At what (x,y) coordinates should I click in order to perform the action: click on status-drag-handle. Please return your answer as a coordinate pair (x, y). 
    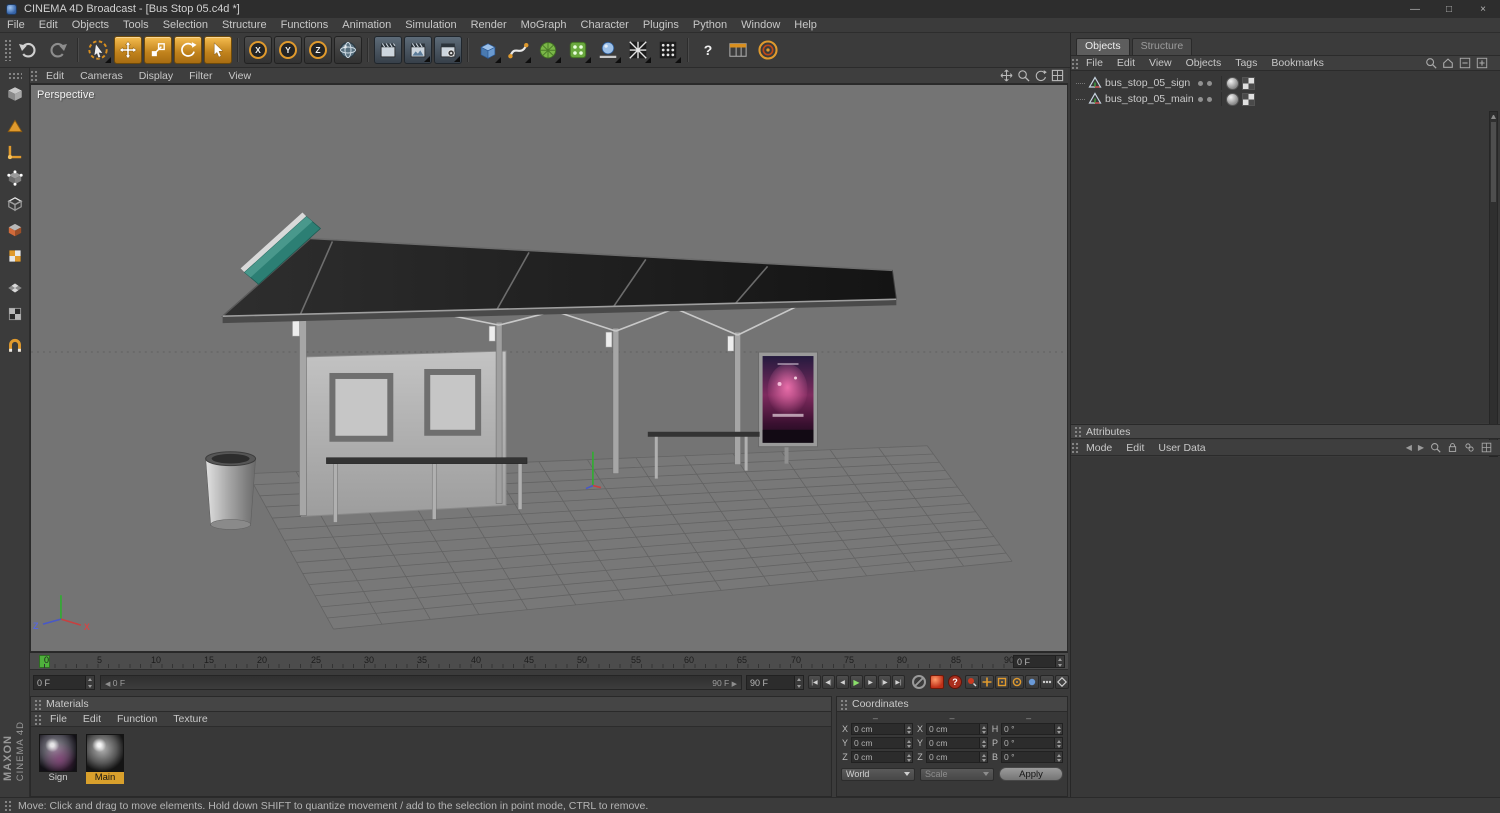
    Looking at the image, I should click on (8, 805).